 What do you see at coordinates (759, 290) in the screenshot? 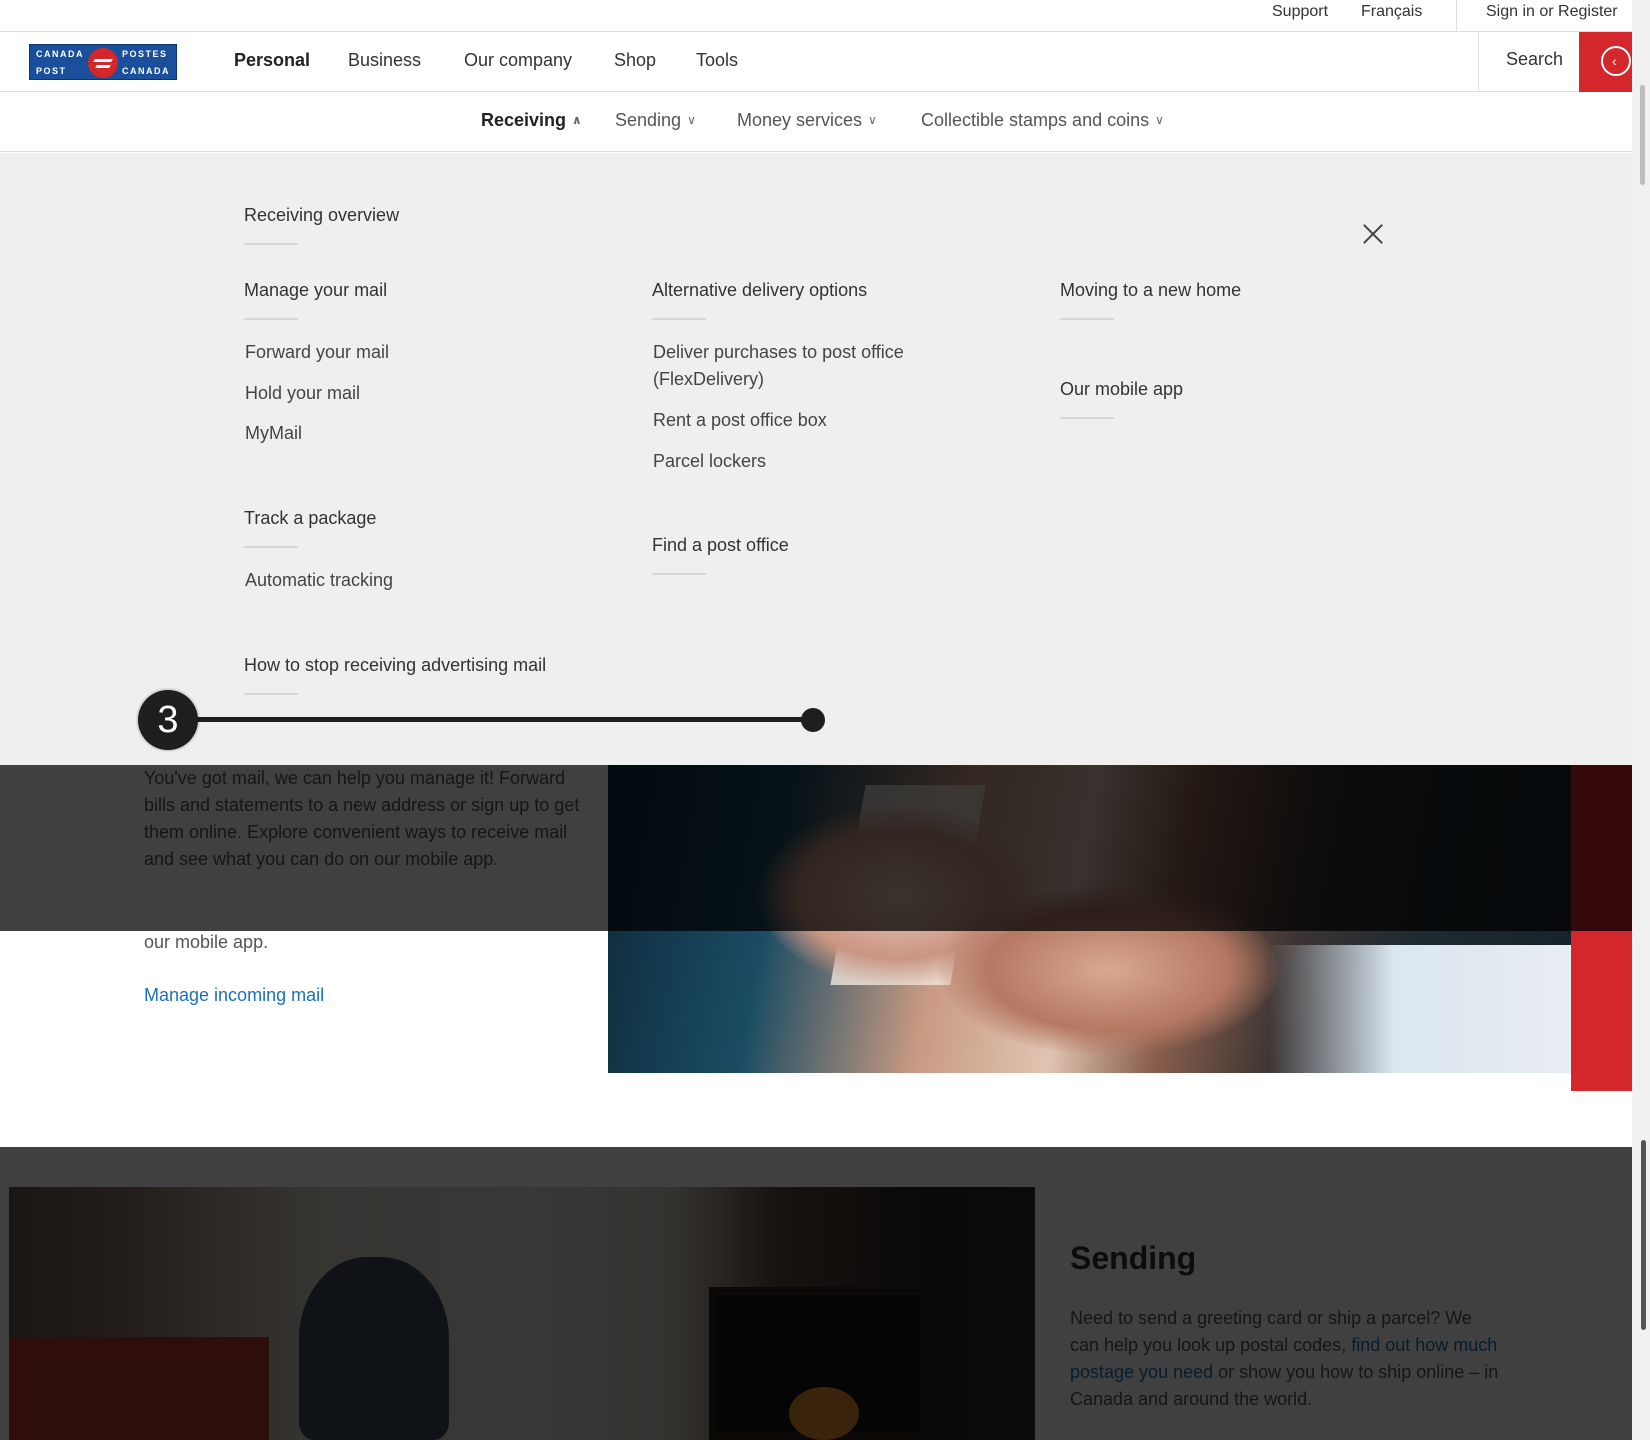
I see `menu-alt-delivery: Alternative delivery options` at bounding box center [759, 290].